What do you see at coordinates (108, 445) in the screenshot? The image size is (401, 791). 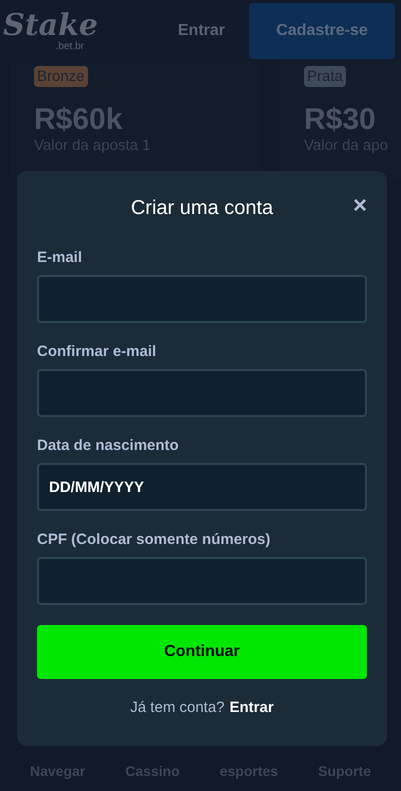 I see `field-label: Data de nascimento` at bounding box center [108, 445].